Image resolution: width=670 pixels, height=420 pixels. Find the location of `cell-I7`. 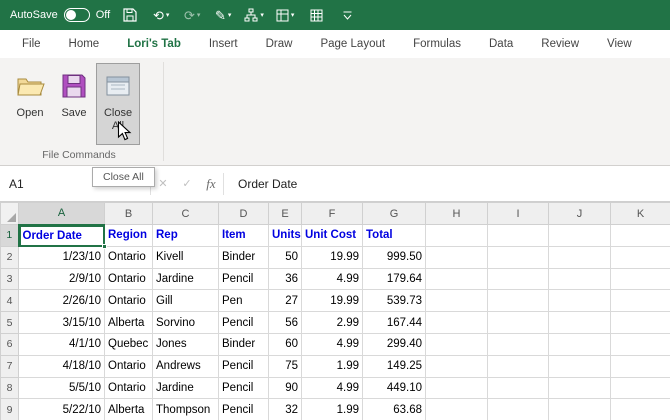

cell-I7 is located at coordinates (518, 366).